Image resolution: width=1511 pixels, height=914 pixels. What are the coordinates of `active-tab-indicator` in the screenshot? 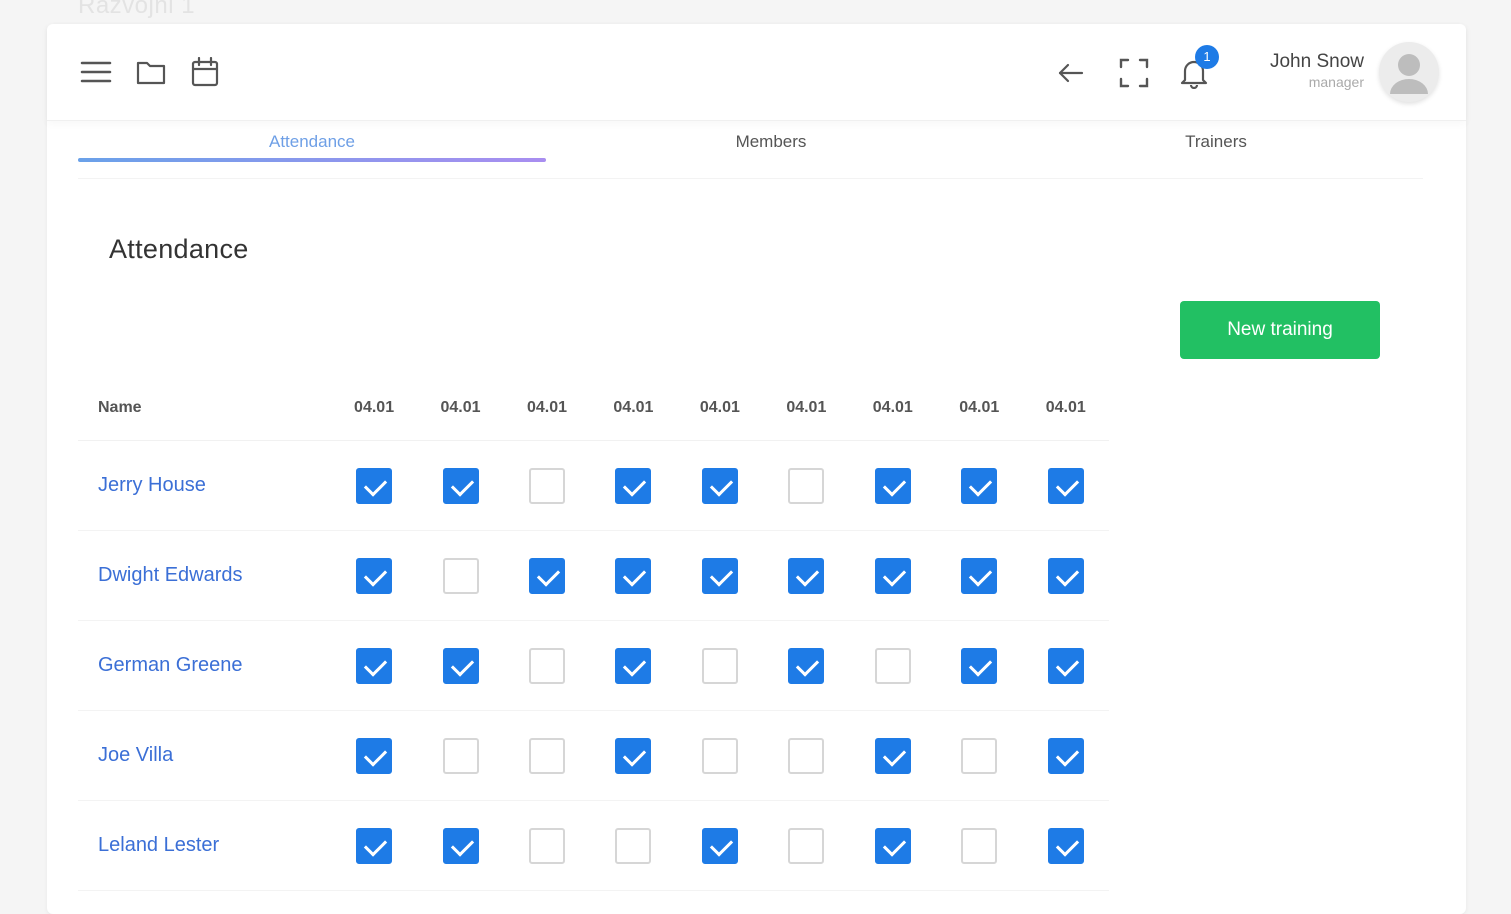 It's located at (312, 160).